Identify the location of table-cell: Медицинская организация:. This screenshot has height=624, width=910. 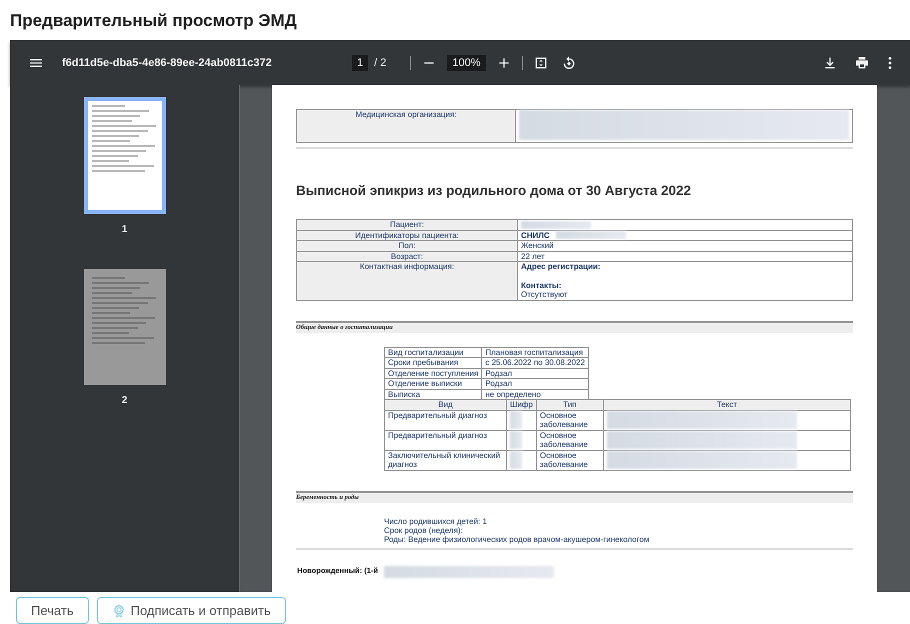
(406, 126).